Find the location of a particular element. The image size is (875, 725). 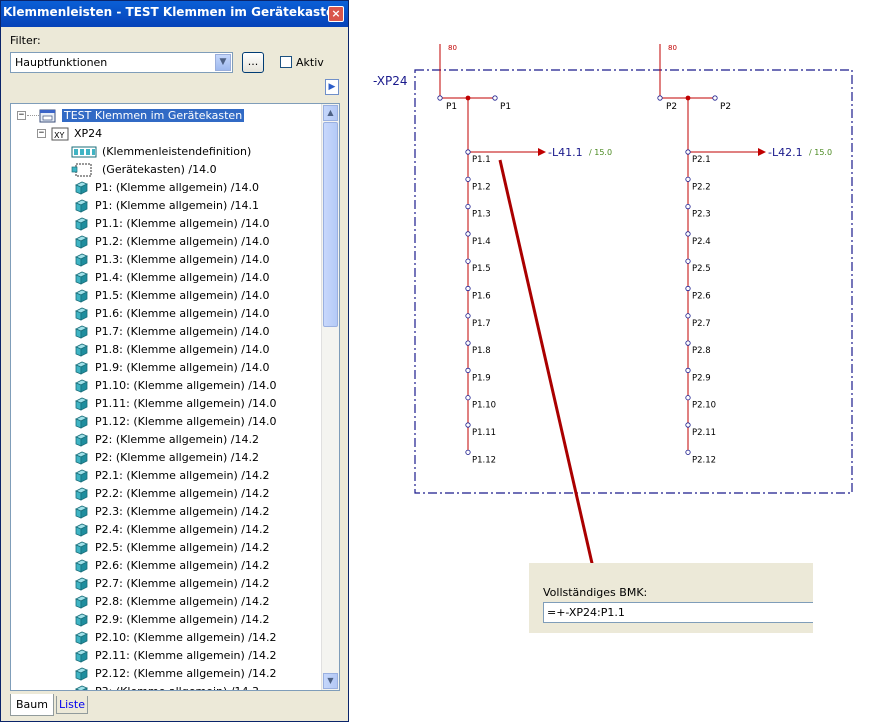

tree-row: P1.8: (Klemme allgemein) /14.0 is located at coordinates (167, 350).